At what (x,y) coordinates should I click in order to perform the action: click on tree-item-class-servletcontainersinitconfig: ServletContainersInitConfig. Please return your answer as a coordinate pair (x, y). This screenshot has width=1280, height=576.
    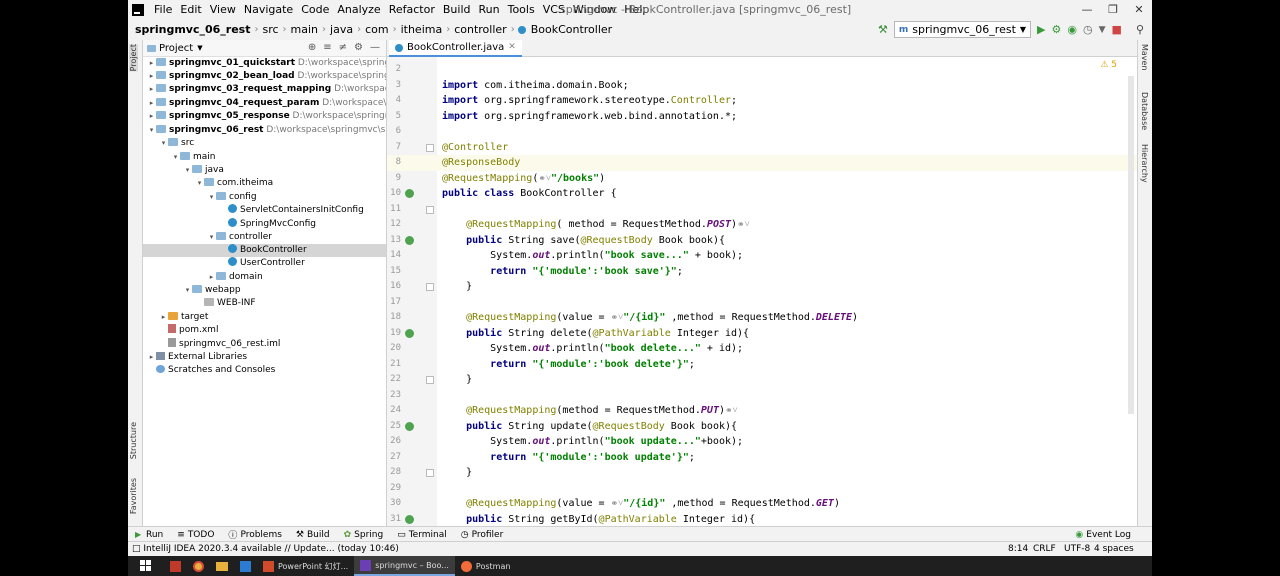
    Looking at the image, I should click on (264, 210).